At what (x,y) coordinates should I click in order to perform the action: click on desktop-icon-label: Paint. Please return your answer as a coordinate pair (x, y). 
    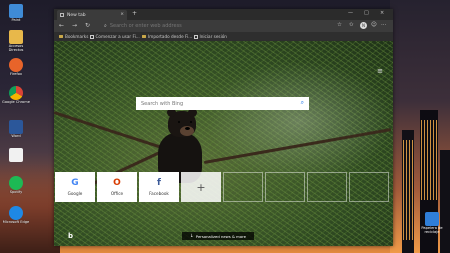
    Looking at the image, I should click on (16, 20).